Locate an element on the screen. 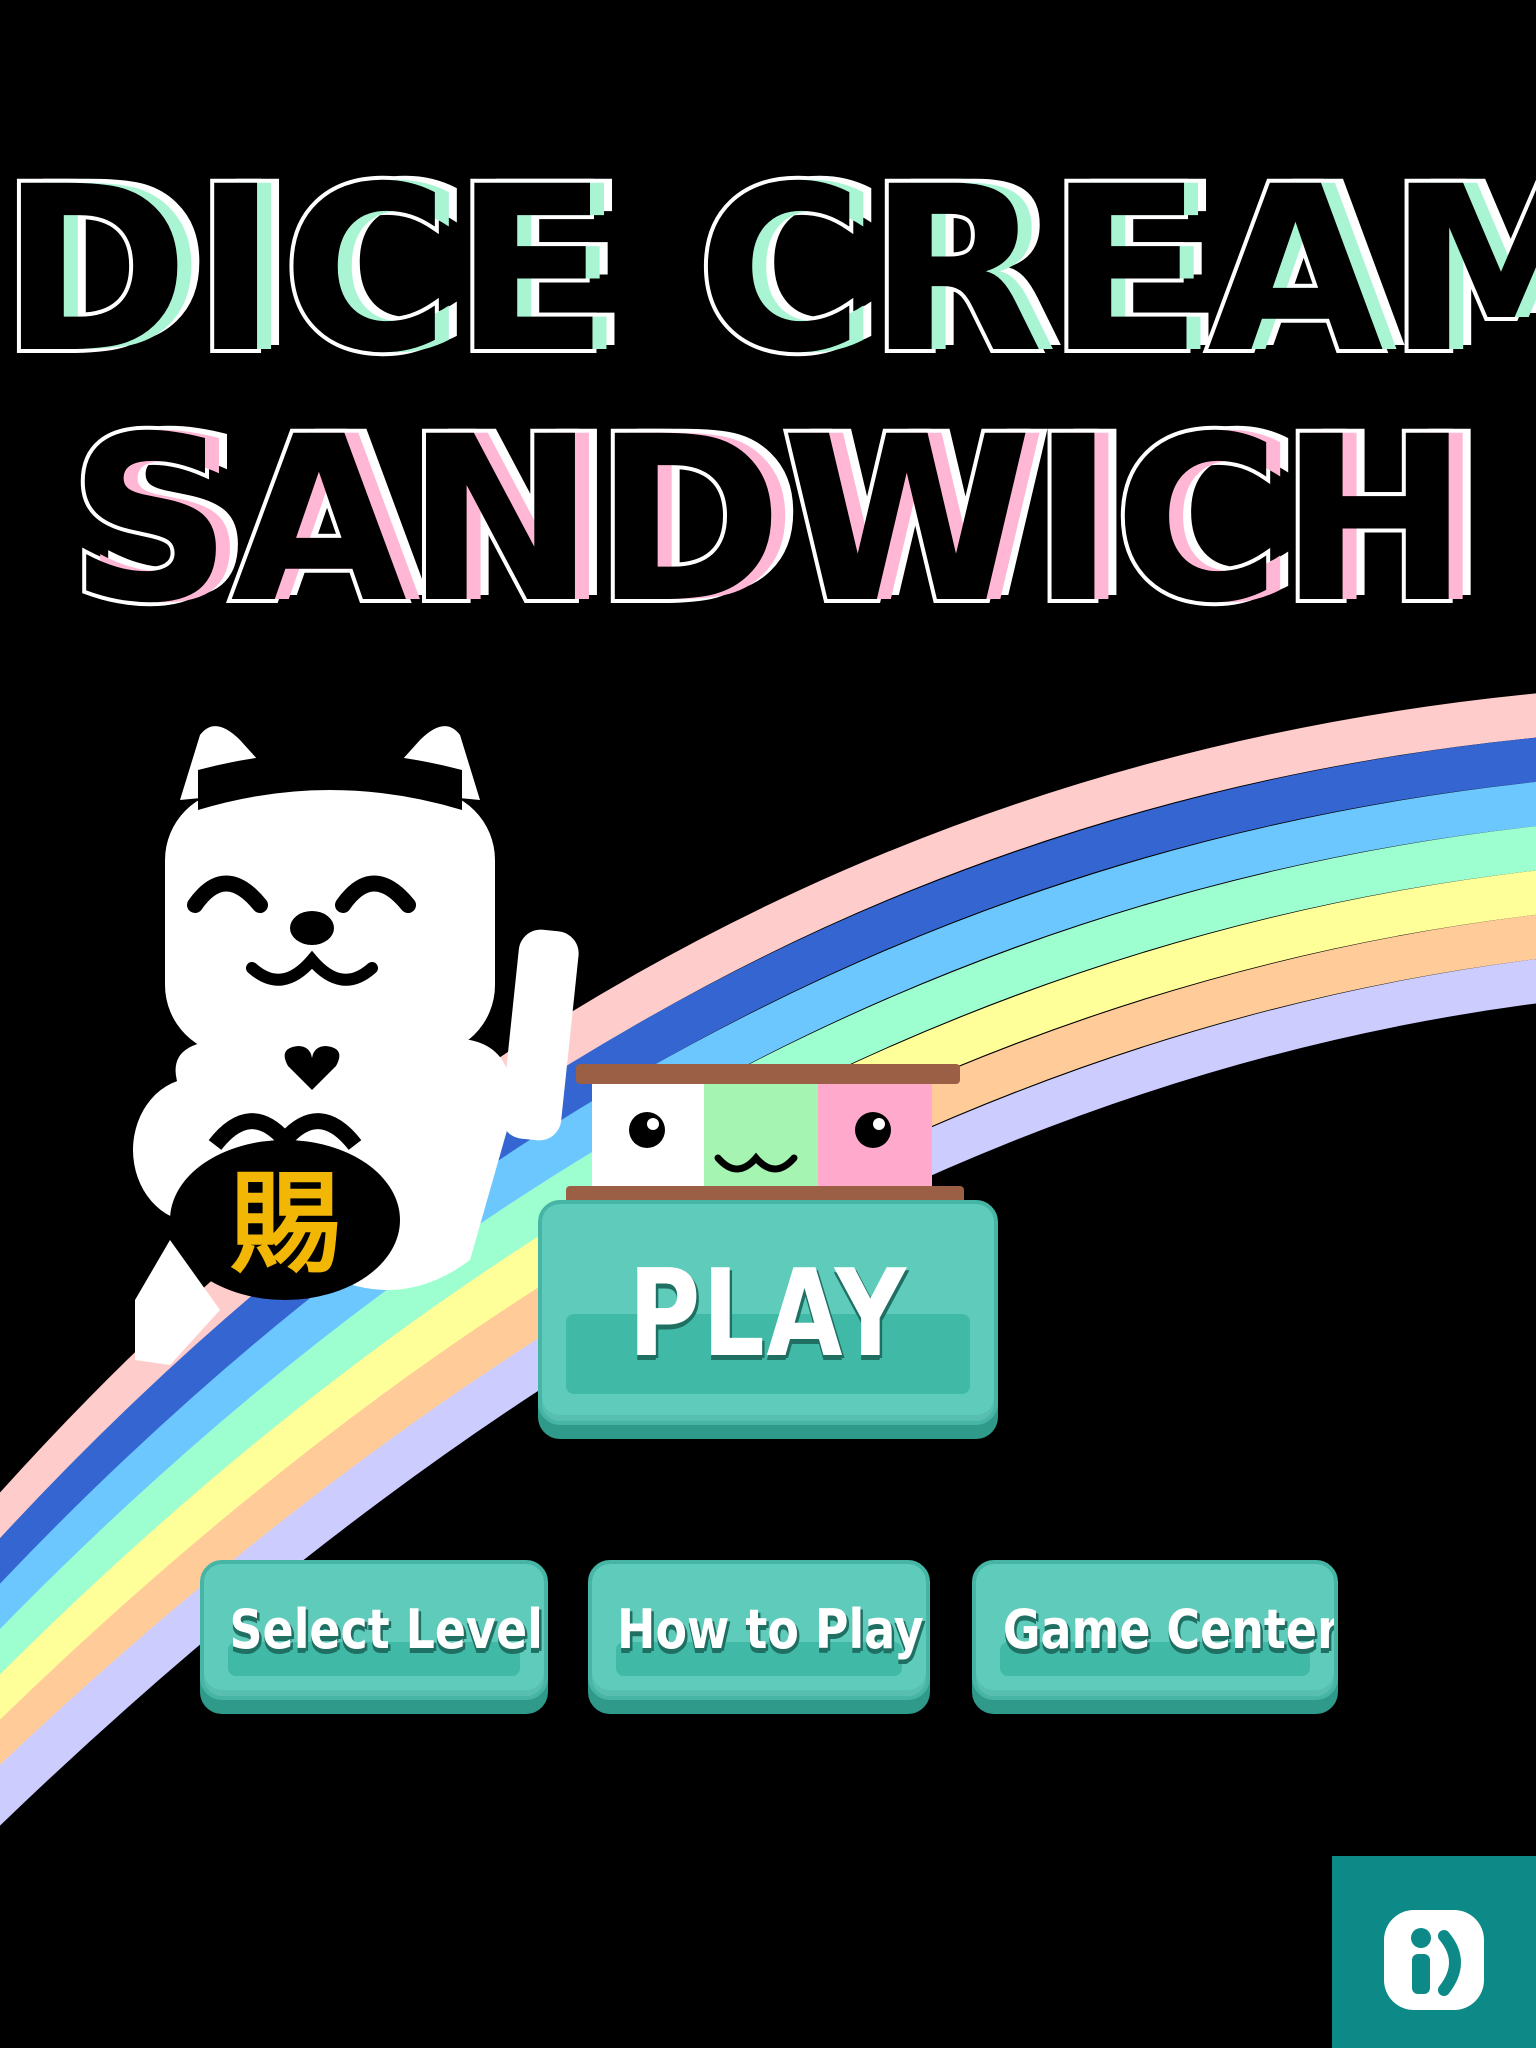 This screenshot has width=1536, height=2048. info-badge is located at coordinates (1434, 1952).